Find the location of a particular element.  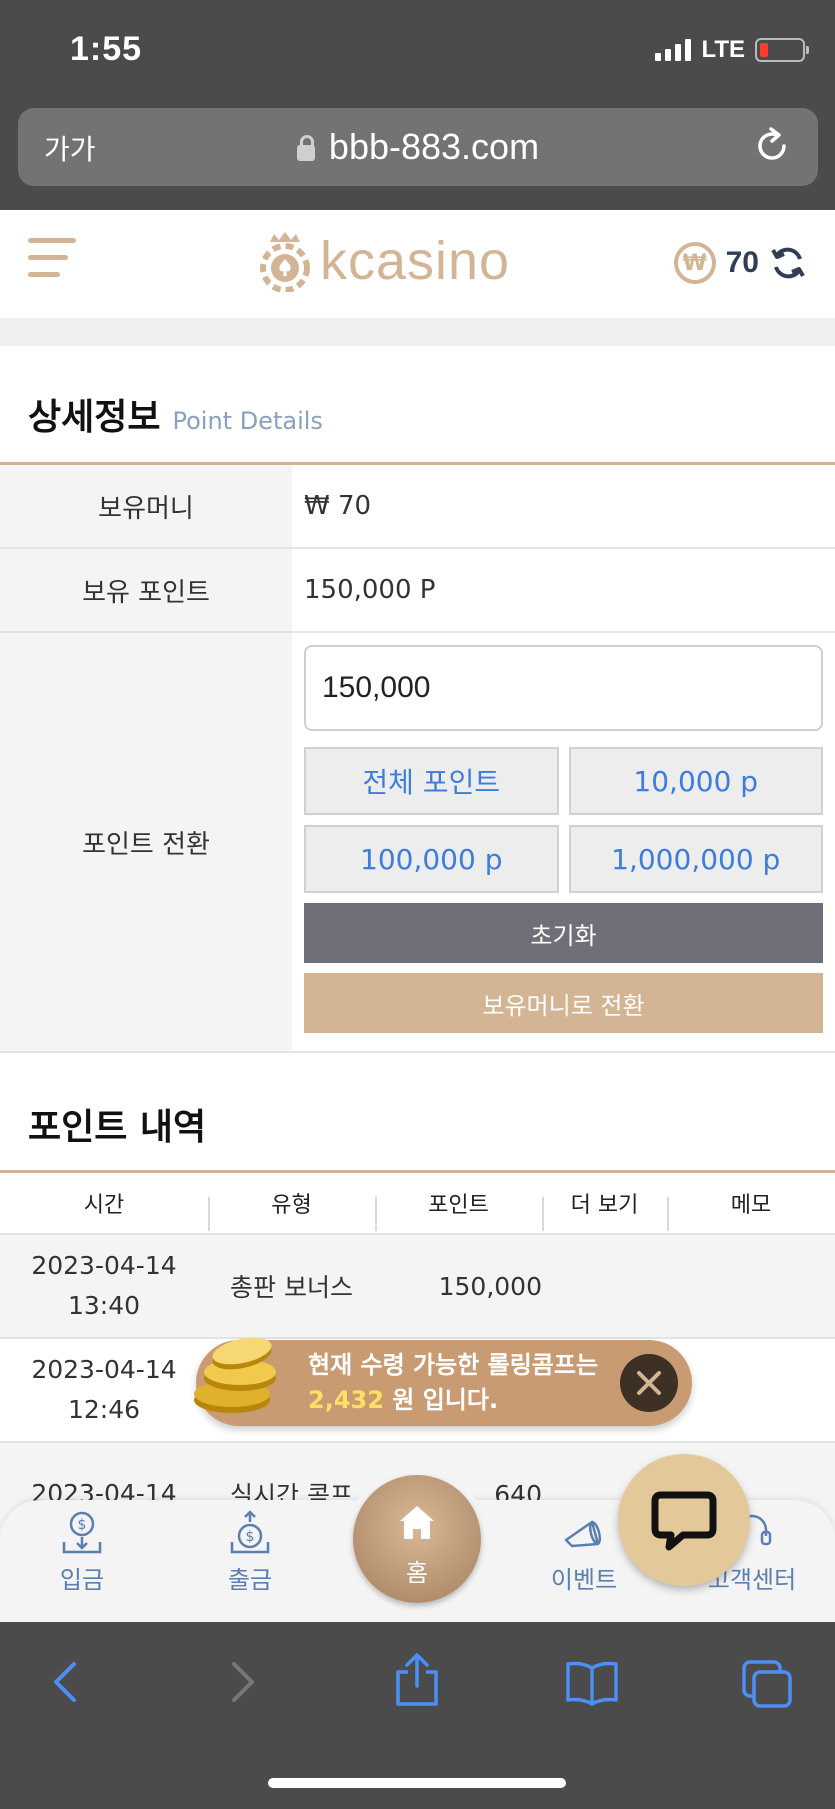

balance-amount: 70 is located at coordinates (742, 262).